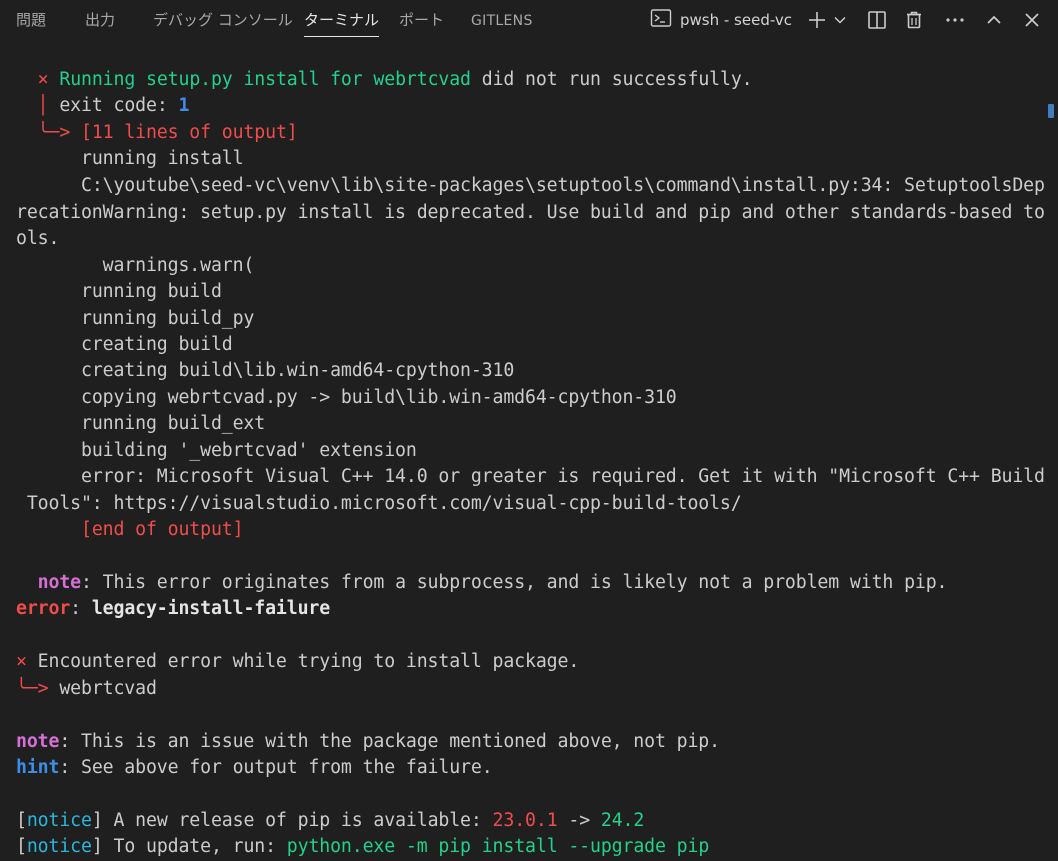 This screenshot has width=1058, height=861. Describe the element at coordinates (156, 344) in the screenshot. I see `terminal-line: creating build` at that location.